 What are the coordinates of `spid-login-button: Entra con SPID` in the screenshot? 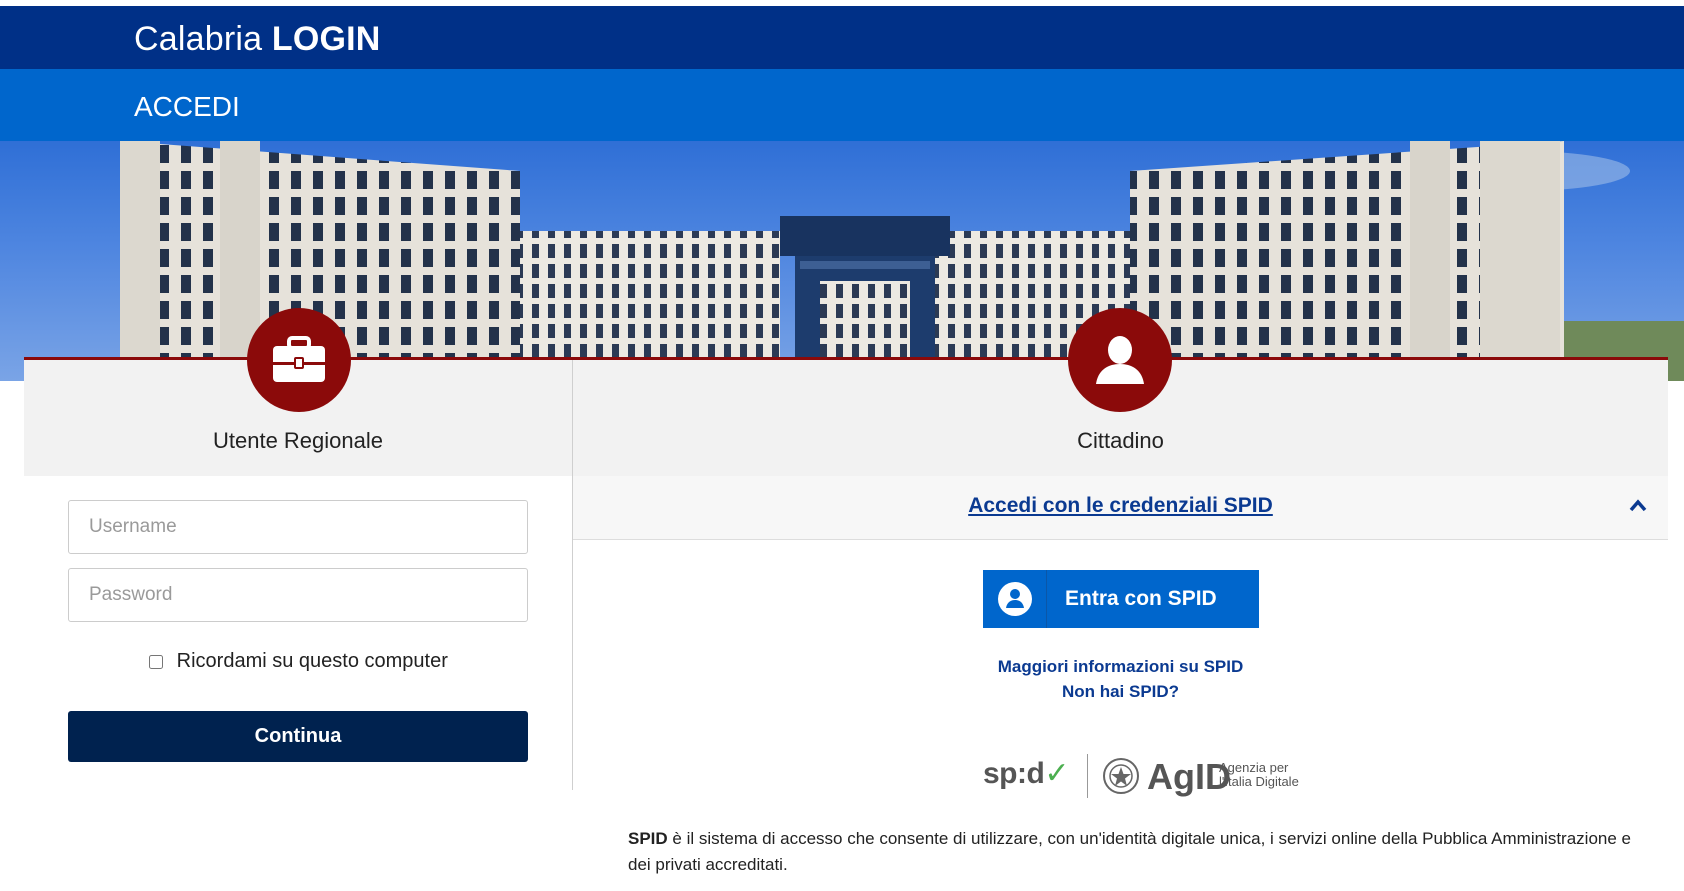 It's located at (1121, 599).